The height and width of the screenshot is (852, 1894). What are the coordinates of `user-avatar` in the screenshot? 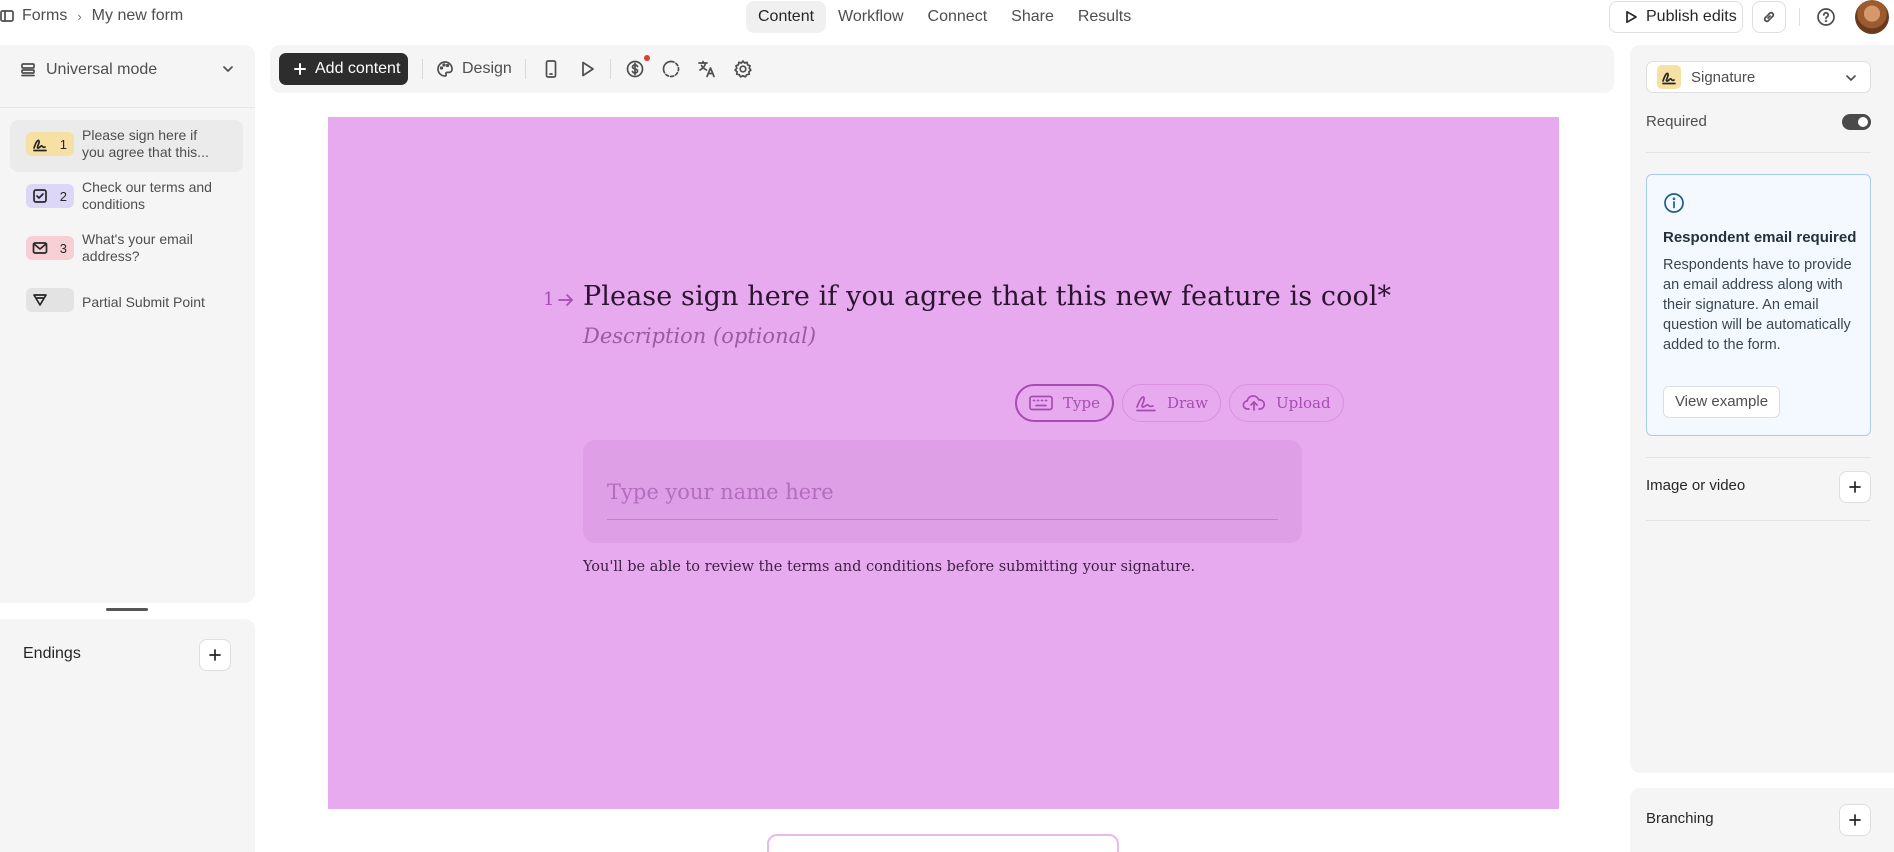 It's located at (1872, 17).